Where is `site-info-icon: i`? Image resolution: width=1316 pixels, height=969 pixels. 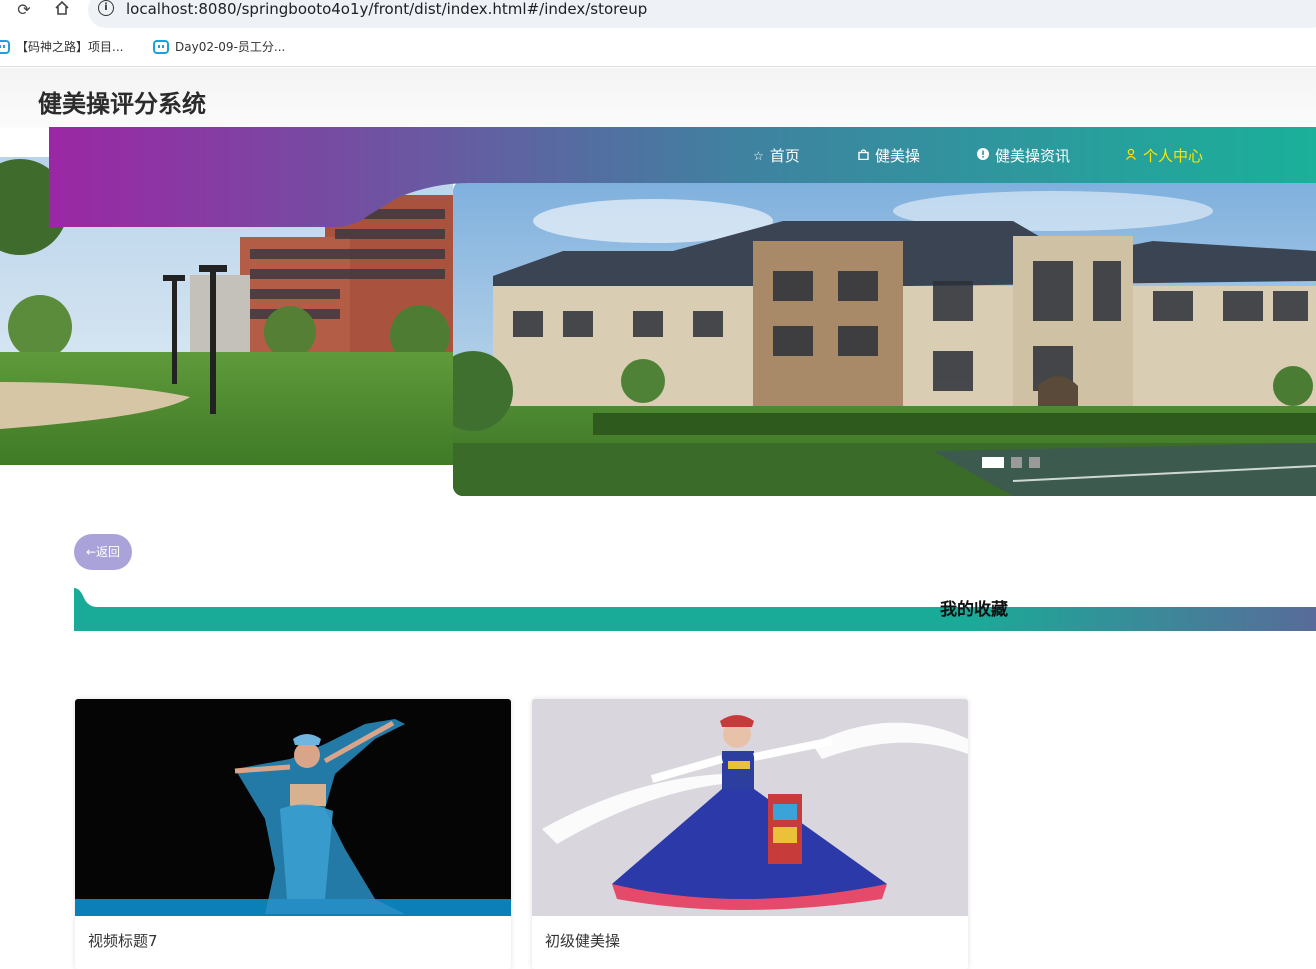 site-info-icon: i is located at coordinates (106, 8).